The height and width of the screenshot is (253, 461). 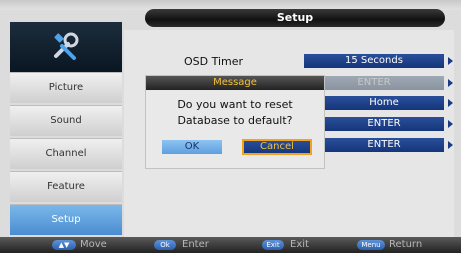 What do you see at coordinates (374, 61) in the screenshot?
I see `osd-timer-value: 15 Seconds` at bounding box center [374, 61].